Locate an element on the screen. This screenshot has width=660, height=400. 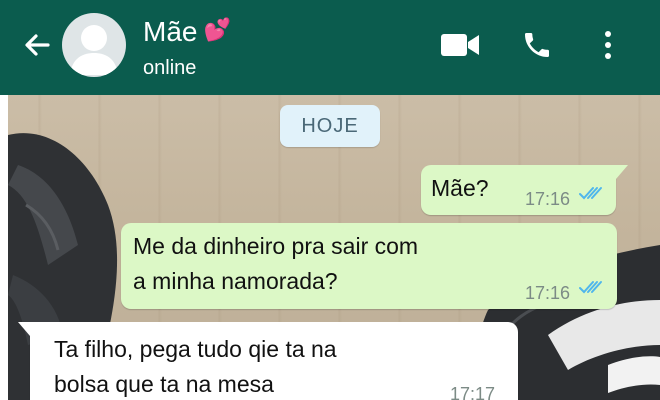
message-line: Ta filho, pega tudo qie ta na is located at coordinates (195, 349).